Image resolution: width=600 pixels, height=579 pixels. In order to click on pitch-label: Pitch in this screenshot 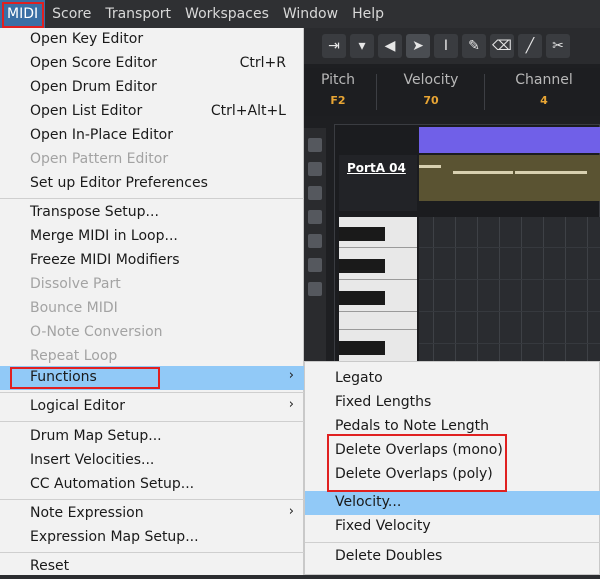, I will do `click(338, 80)`.